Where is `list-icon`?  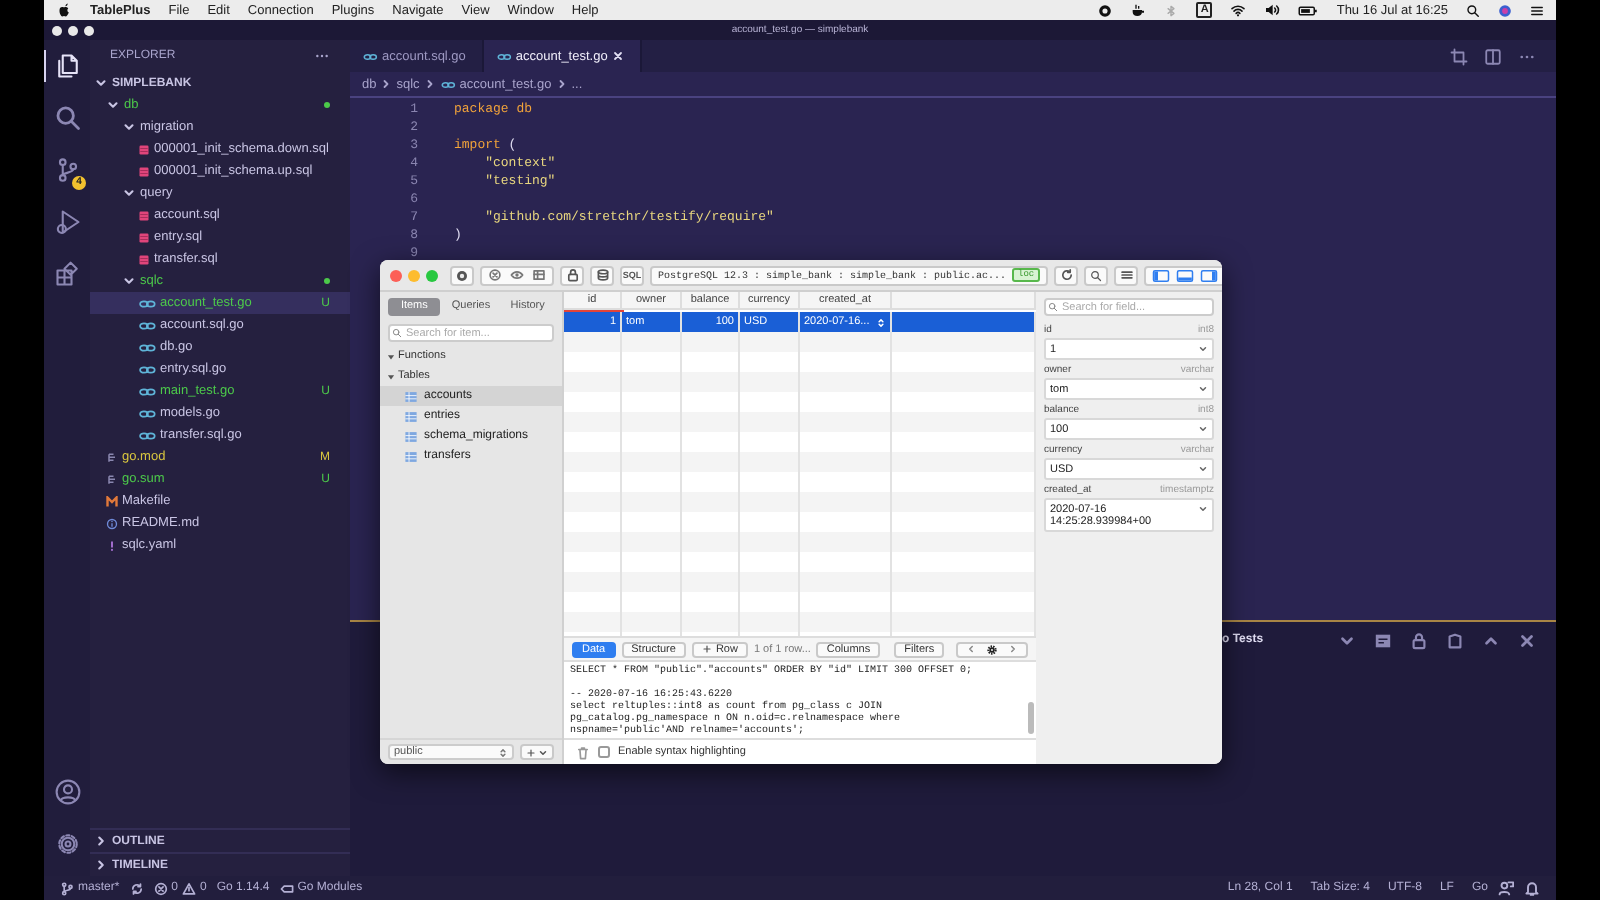
list-icon is located at coordinates (1383, 640).